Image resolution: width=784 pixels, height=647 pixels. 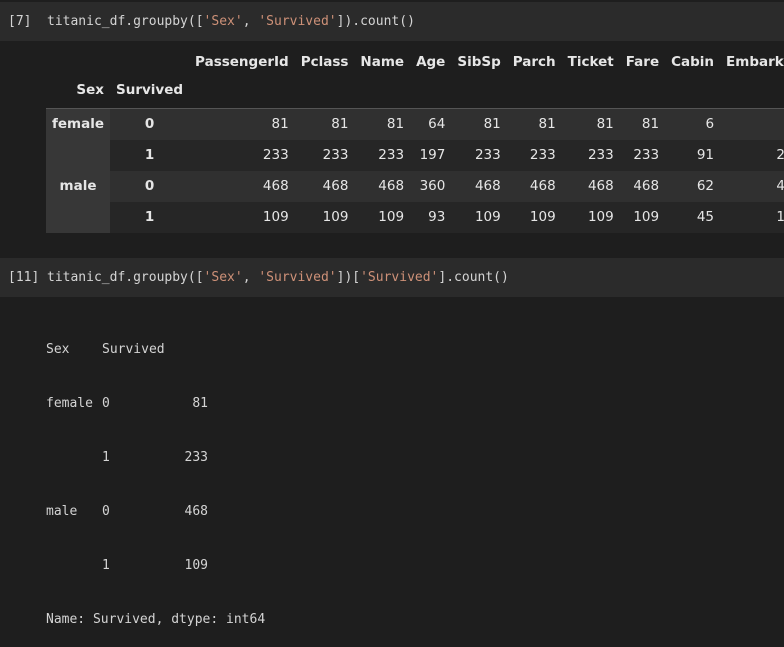 What do you see at coordinates (78, 124) in the screenshot?
I see `index-sex: female` at bounding box center [78, 124].